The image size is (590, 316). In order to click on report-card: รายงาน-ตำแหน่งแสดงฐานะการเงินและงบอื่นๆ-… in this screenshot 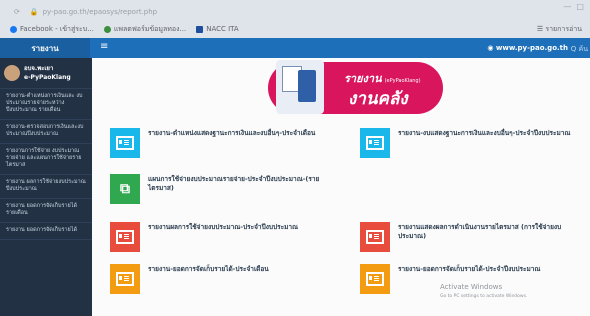, I will do `click(225, 143)`.